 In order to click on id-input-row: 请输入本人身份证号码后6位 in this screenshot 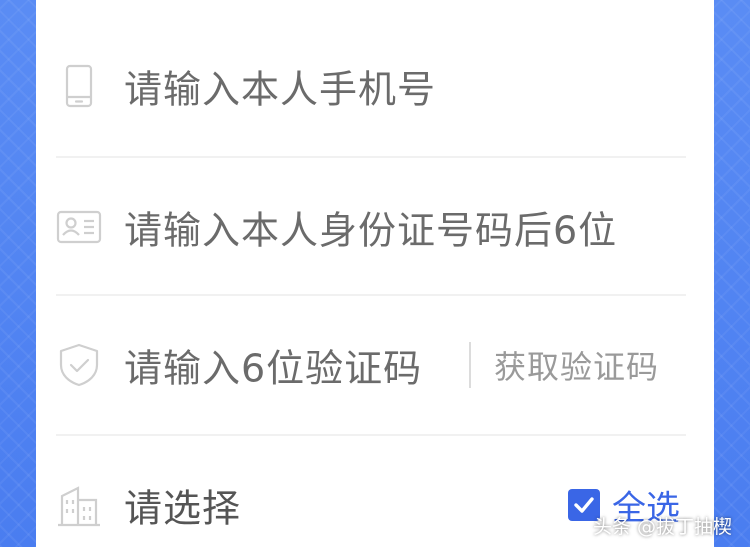, I will do `click(375, 227)`.